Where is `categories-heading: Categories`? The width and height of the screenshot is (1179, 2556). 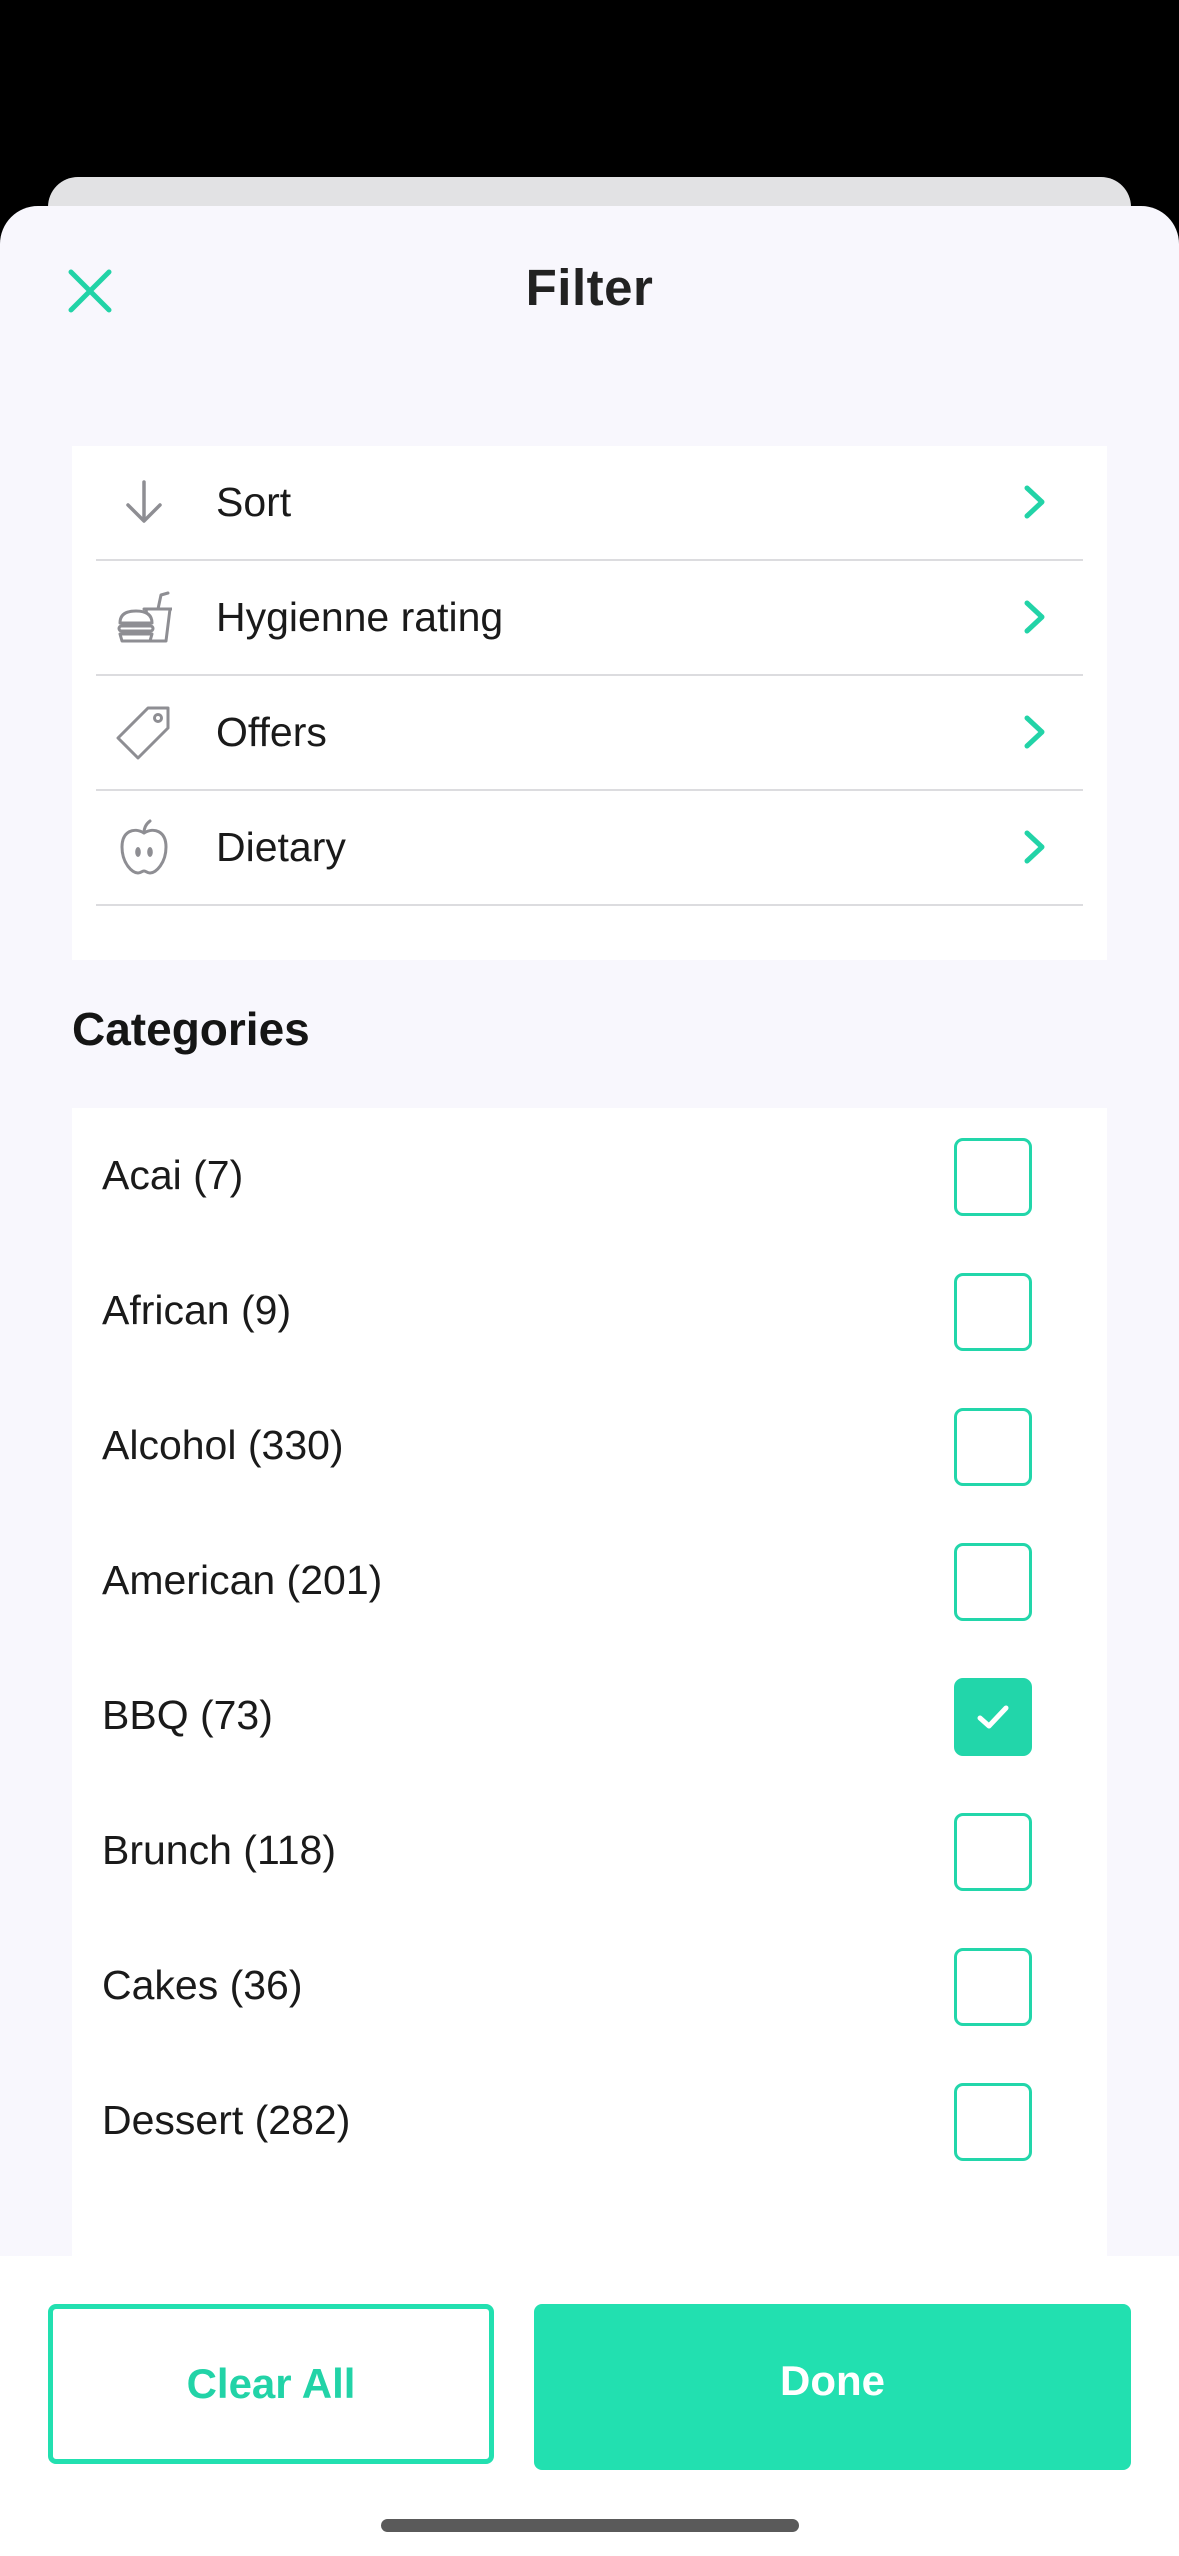 categories-heading: Categories is located at coordinates (191, 1029).